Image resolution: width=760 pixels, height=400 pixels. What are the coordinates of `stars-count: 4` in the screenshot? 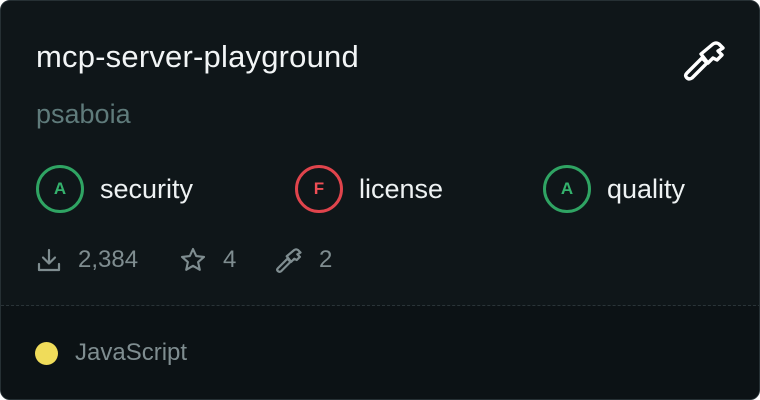 It's located at (230, 259).